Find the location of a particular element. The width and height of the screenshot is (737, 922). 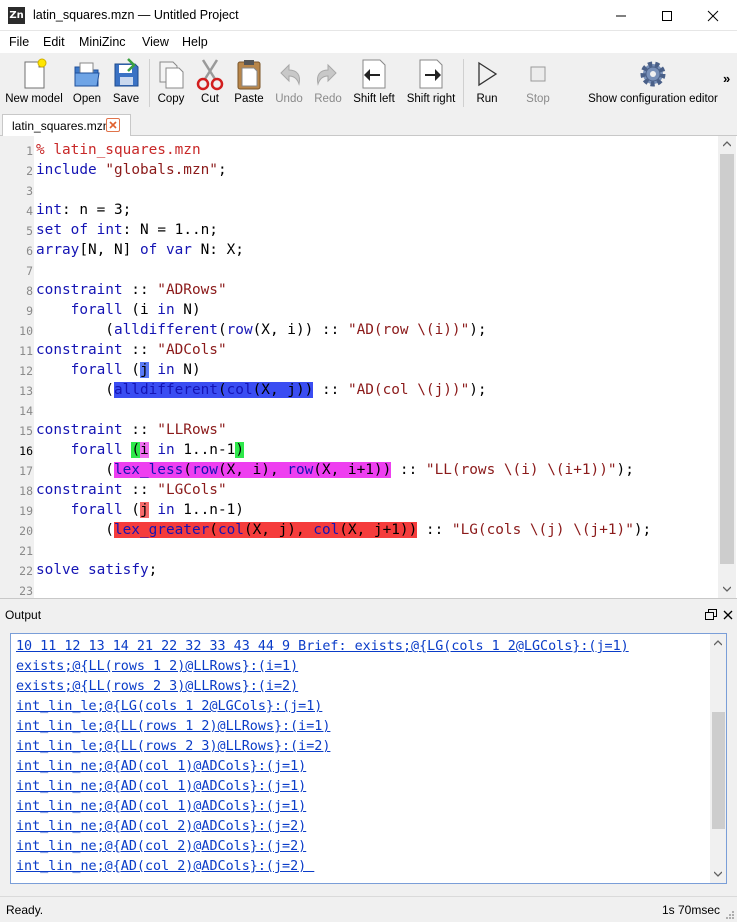

shift-left-icon is located at coordinates (374, 74).